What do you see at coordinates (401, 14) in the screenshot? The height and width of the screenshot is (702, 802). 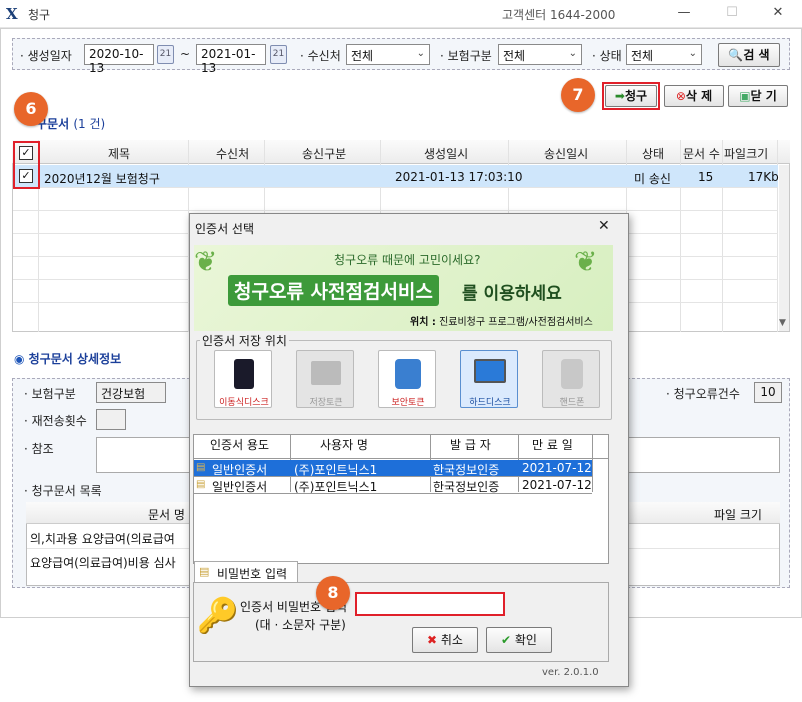 I see `window-titlebar: X 청구 고객센터 1644-2000 — ☐ ✕` at bounding box center [401, 14].